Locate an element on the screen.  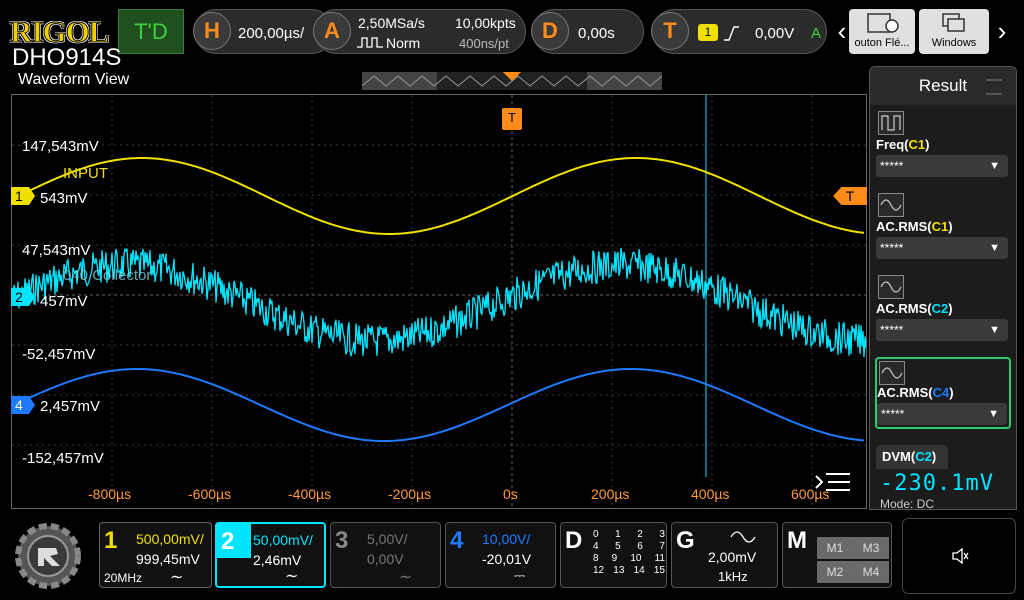
channel-2-box: 2 50,00mV/ 2,46mV ∼ is located at coordinates (270, 555).